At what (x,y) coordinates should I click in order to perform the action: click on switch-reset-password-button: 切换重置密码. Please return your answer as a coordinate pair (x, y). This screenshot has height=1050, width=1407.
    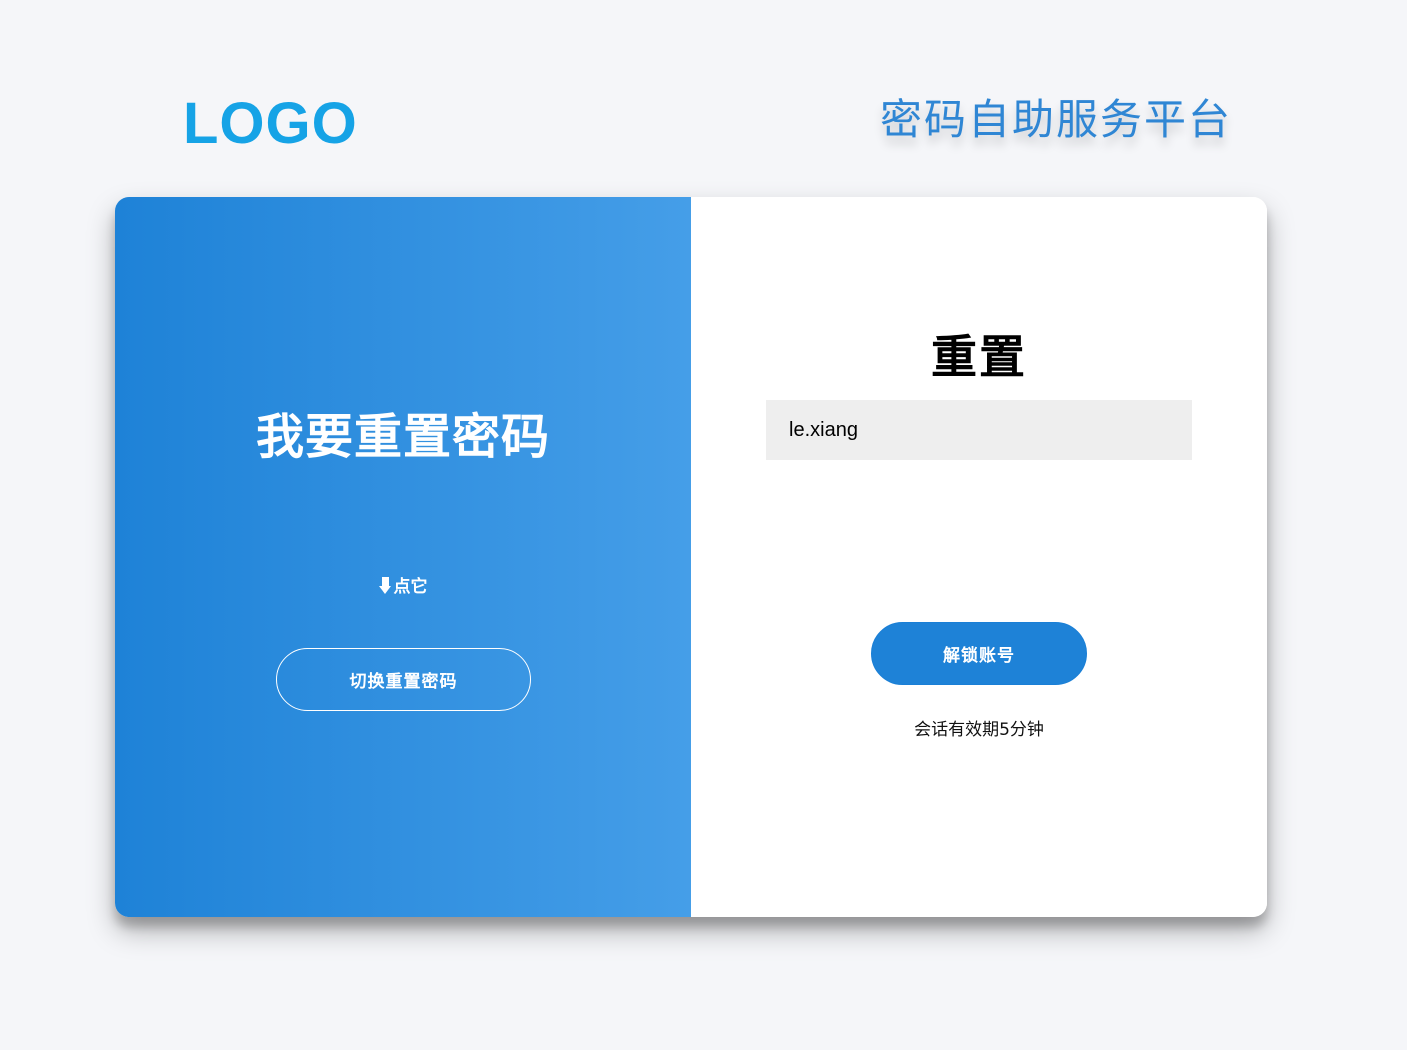
    Looking at the image, I should click on (403, 679).